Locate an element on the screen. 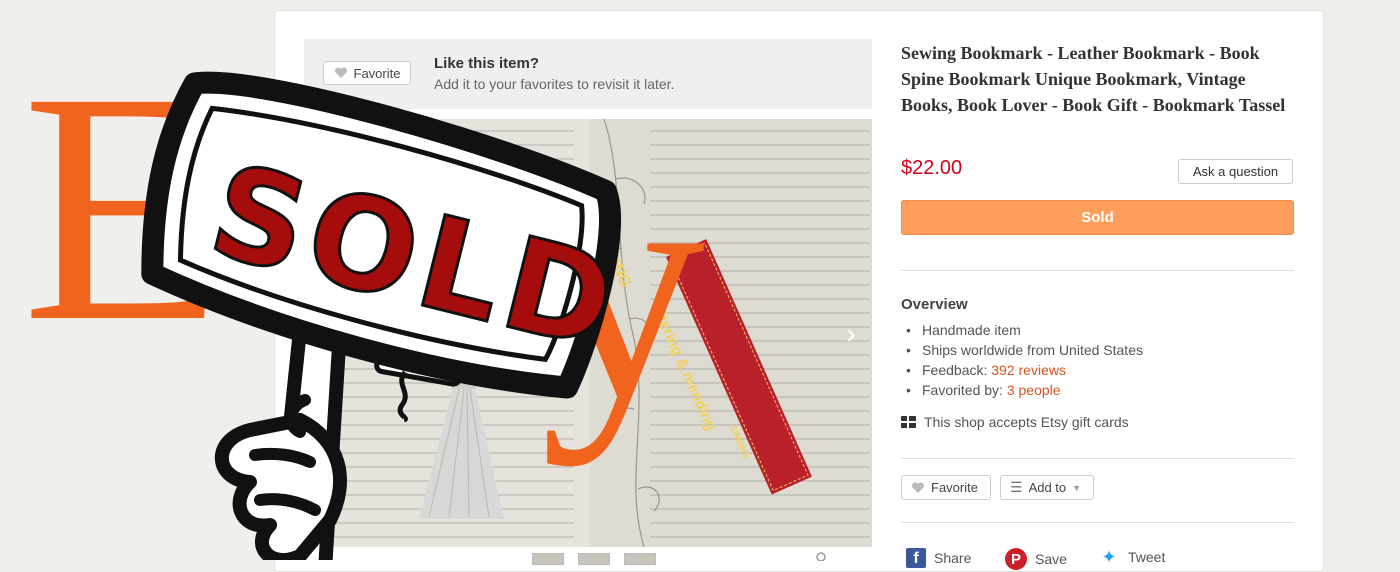 This screenshot has height=572, width=1400. overview-item-text: Feedback: is located at coordinates (957, 370).